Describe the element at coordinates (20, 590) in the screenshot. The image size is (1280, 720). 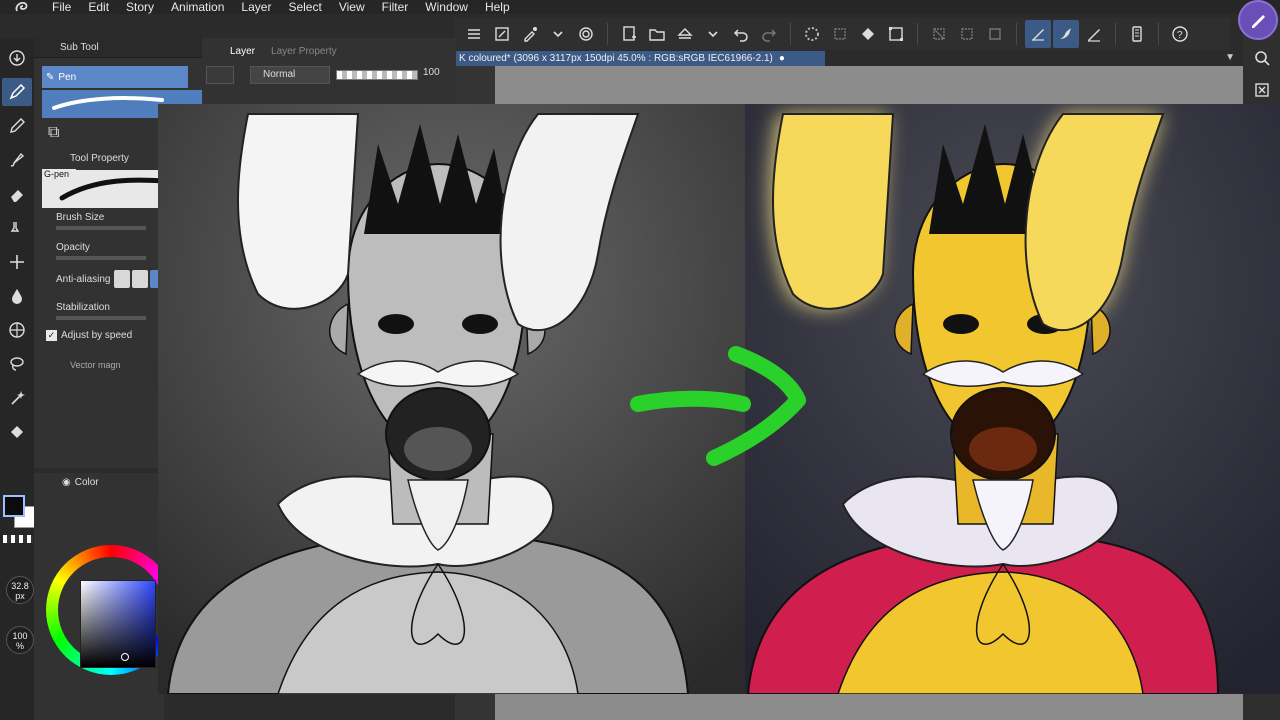
I see `brush-size-badge: 32.8 px` at that location.